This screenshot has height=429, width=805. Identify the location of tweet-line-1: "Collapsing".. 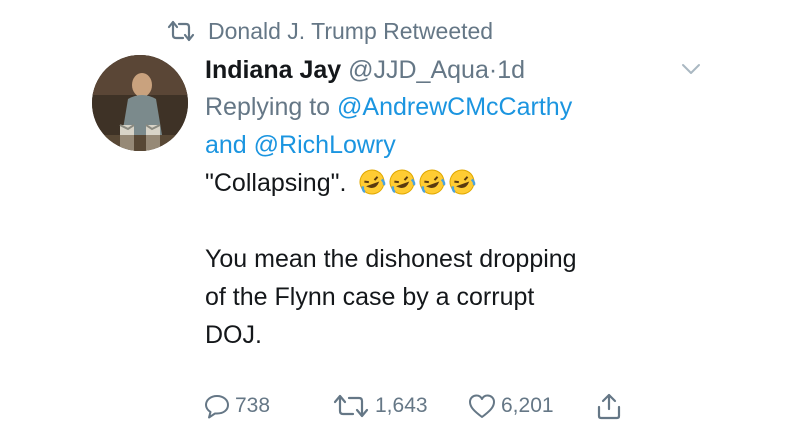
(440, 183).